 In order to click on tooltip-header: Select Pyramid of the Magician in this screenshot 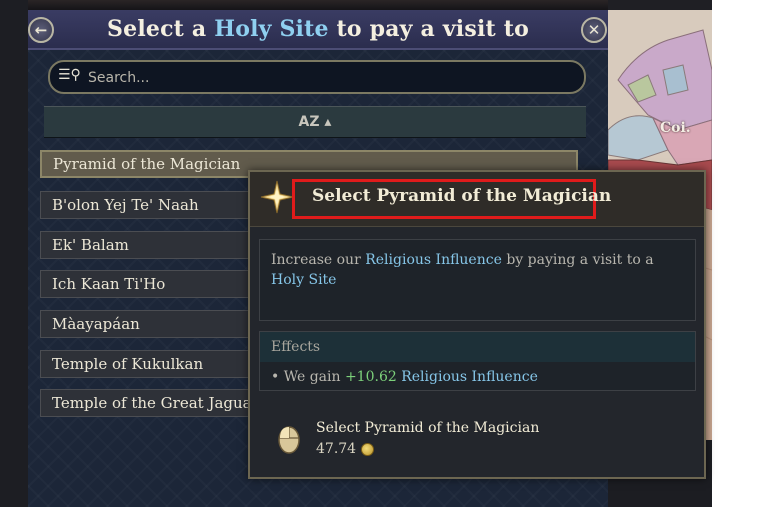, I will do `click(477, 199)`.